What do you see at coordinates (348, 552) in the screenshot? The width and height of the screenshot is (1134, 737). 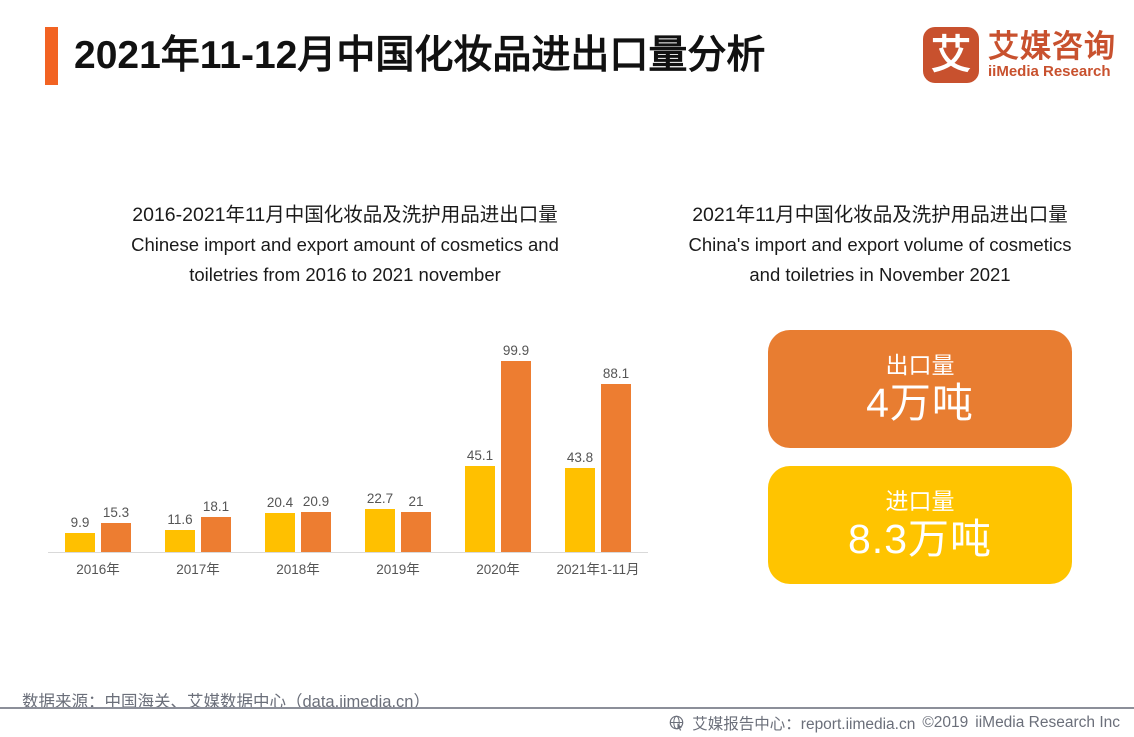 I see `chart-x-axis-line` at bounding box center [348, 552].